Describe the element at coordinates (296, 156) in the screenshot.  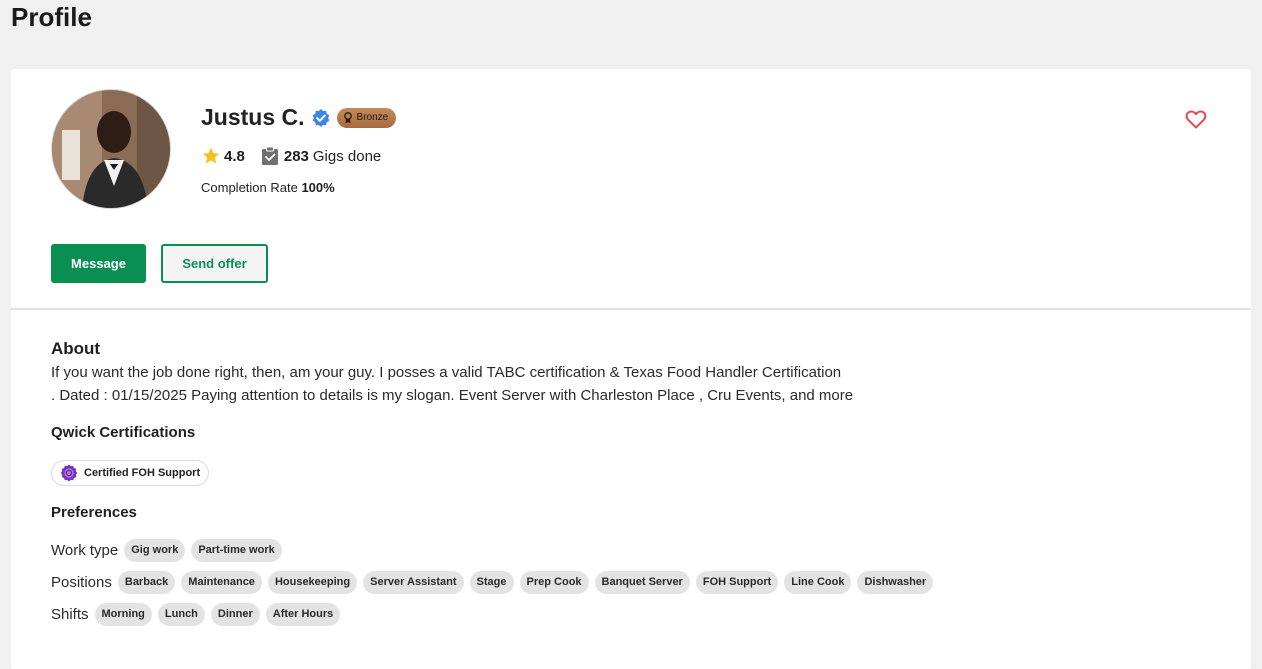
I see `gigs-count: 283` at that location.